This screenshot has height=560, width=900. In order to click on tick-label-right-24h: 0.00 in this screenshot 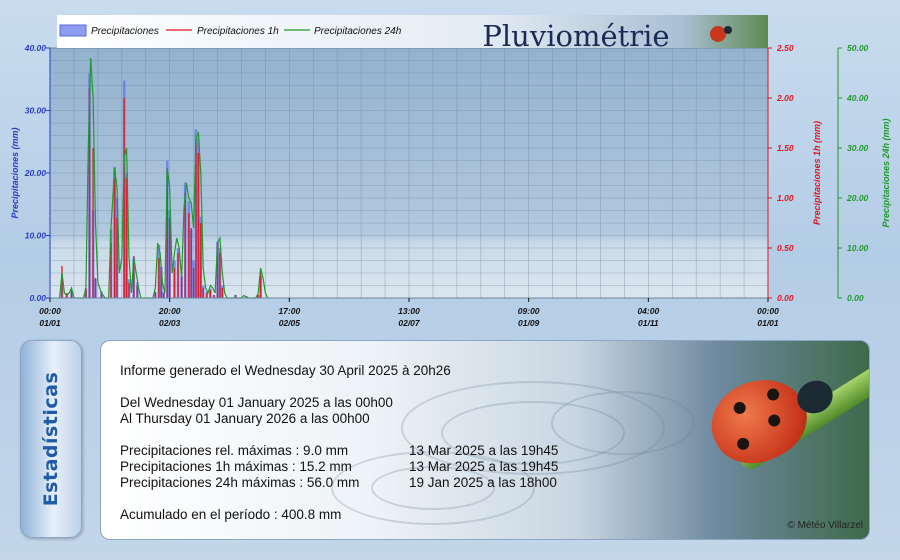, I will do `click(855, 298)`.